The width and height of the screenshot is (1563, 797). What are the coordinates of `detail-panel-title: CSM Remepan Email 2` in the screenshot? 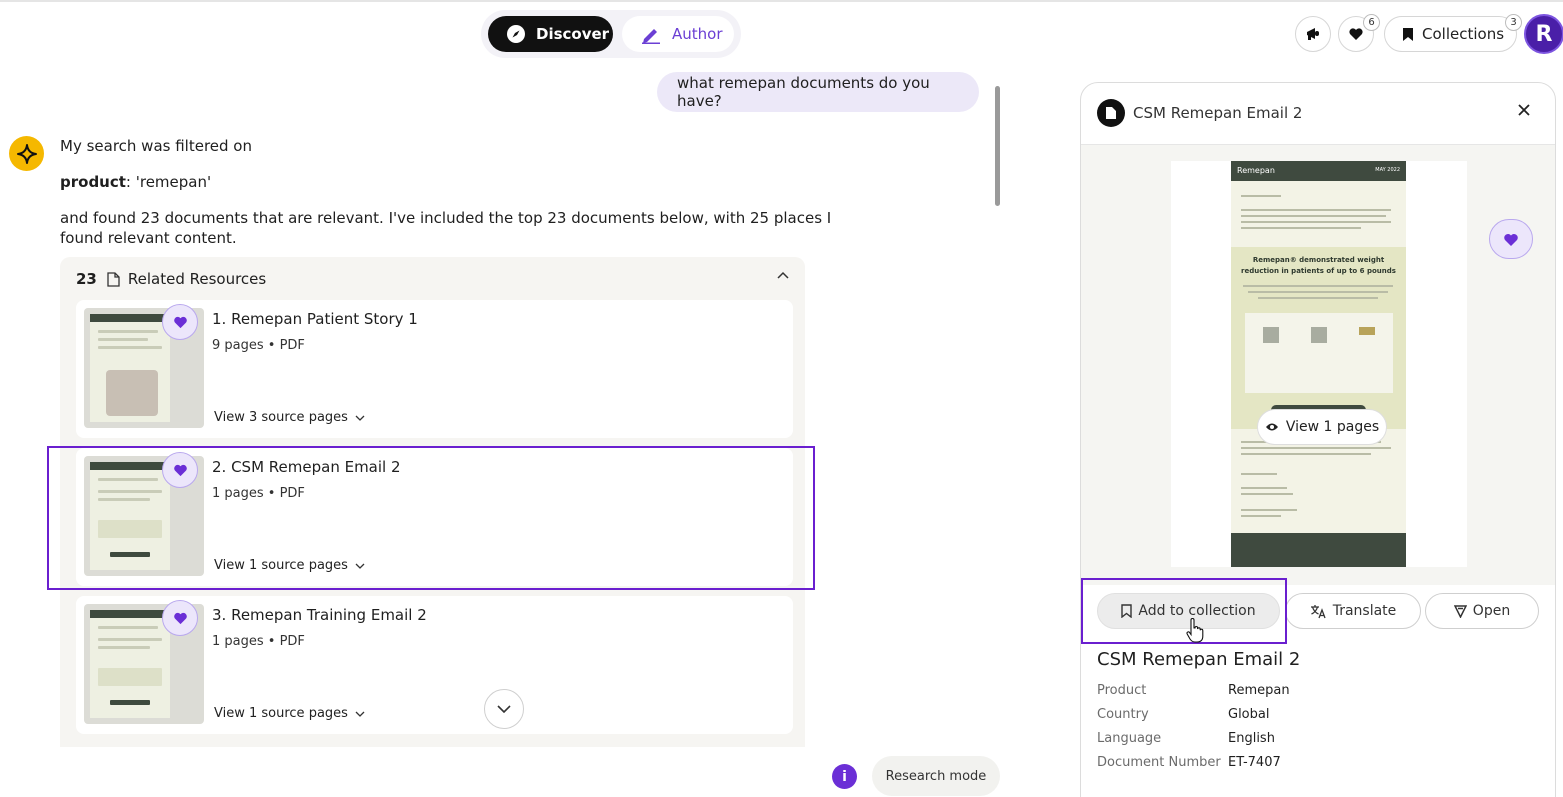 It's located at (1218, 113).